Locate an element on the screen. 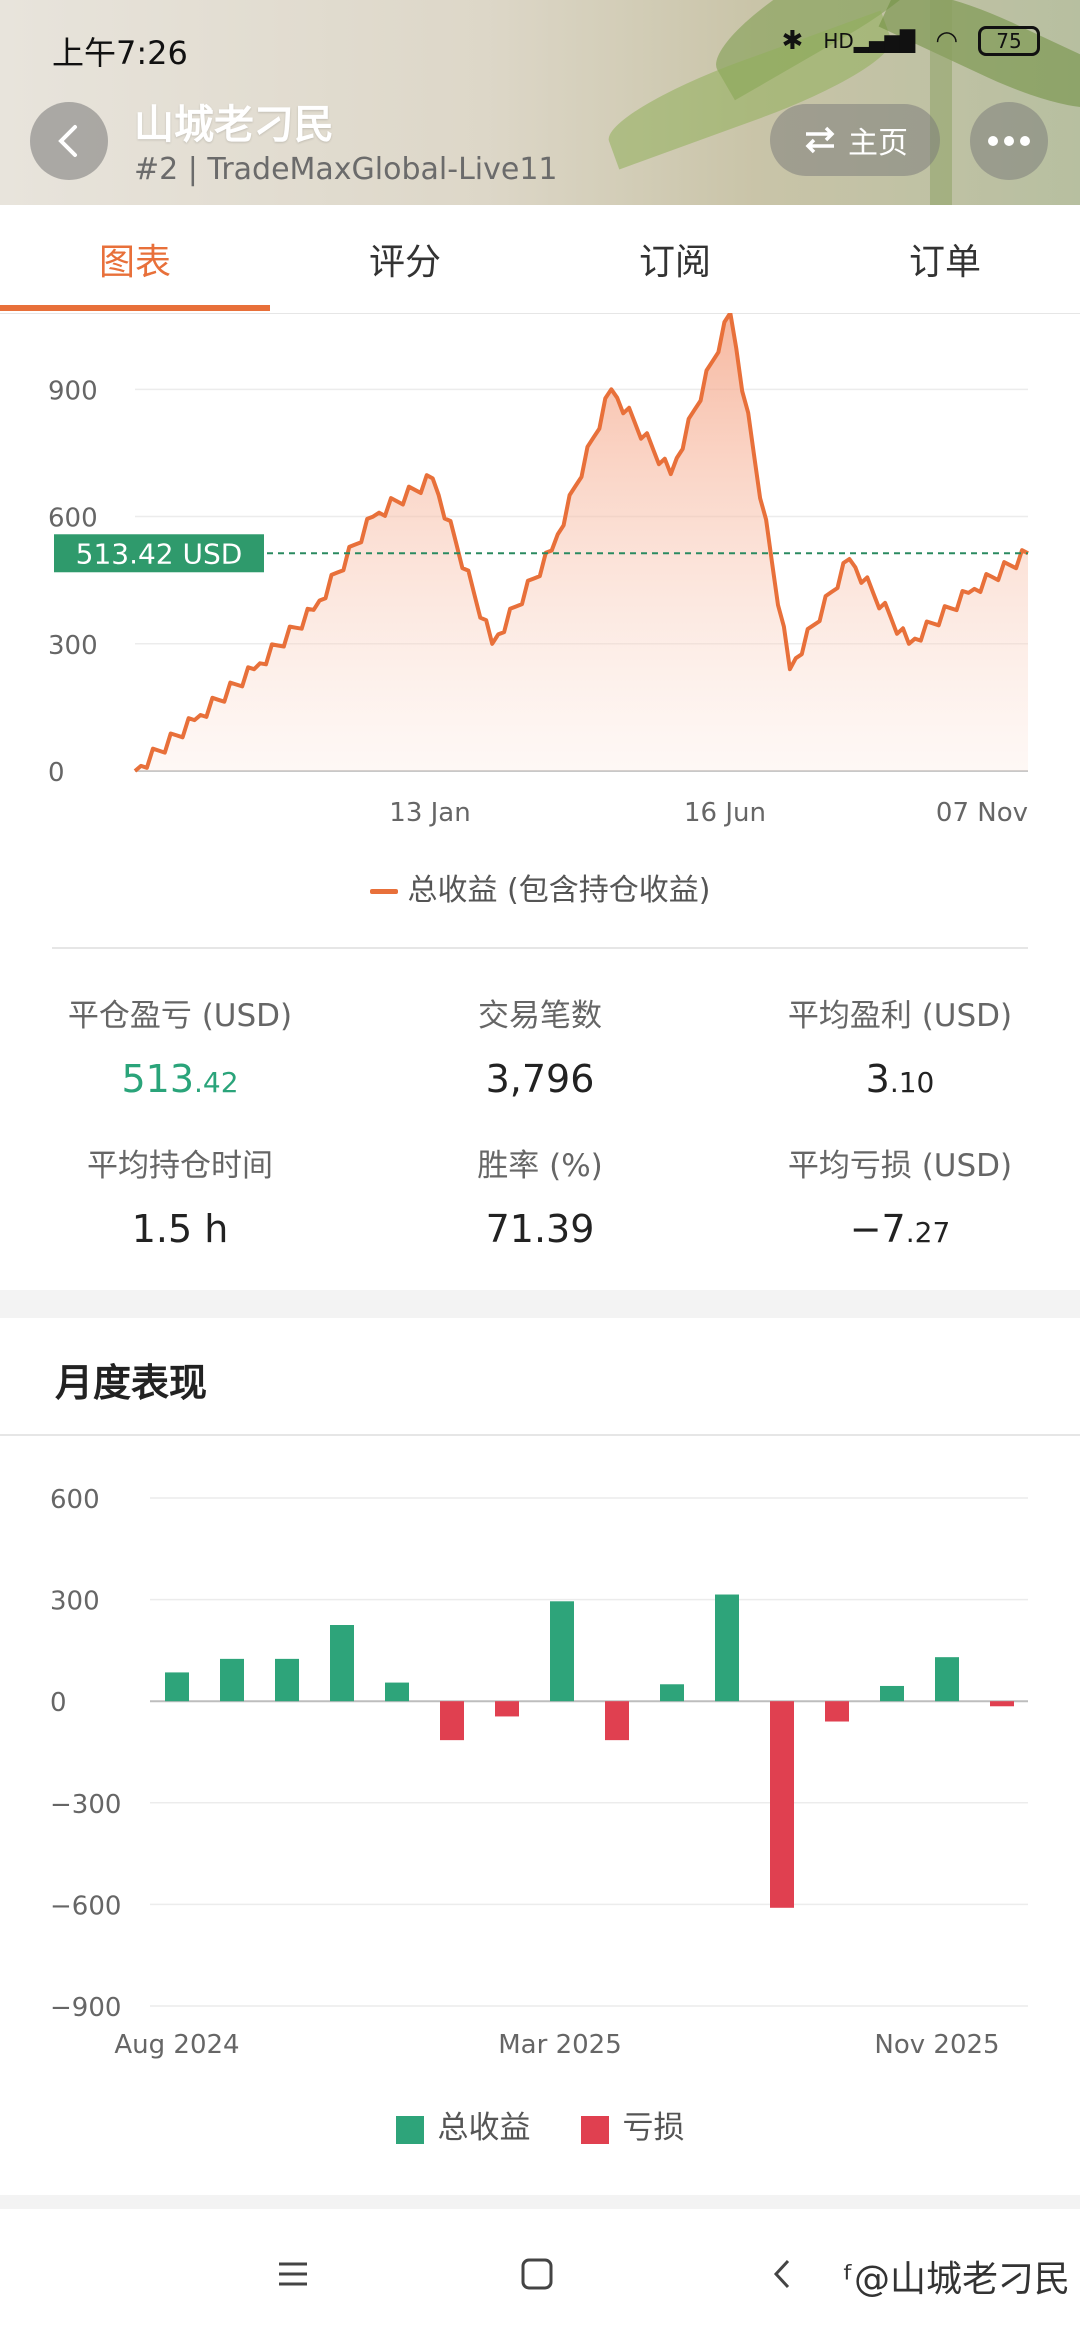 This screenshot has height=2340, width=1080. tab-orders: 订单 is located at coordinates (945, 259).